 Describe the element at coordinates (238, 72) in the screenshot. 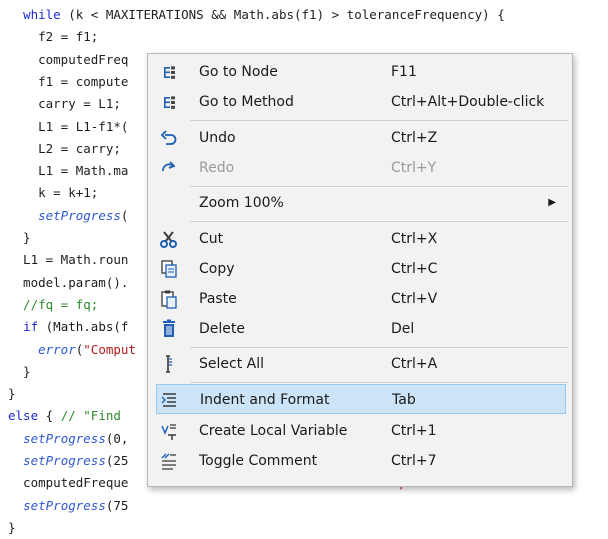

I see `menu-label: Go to Node` at that location.